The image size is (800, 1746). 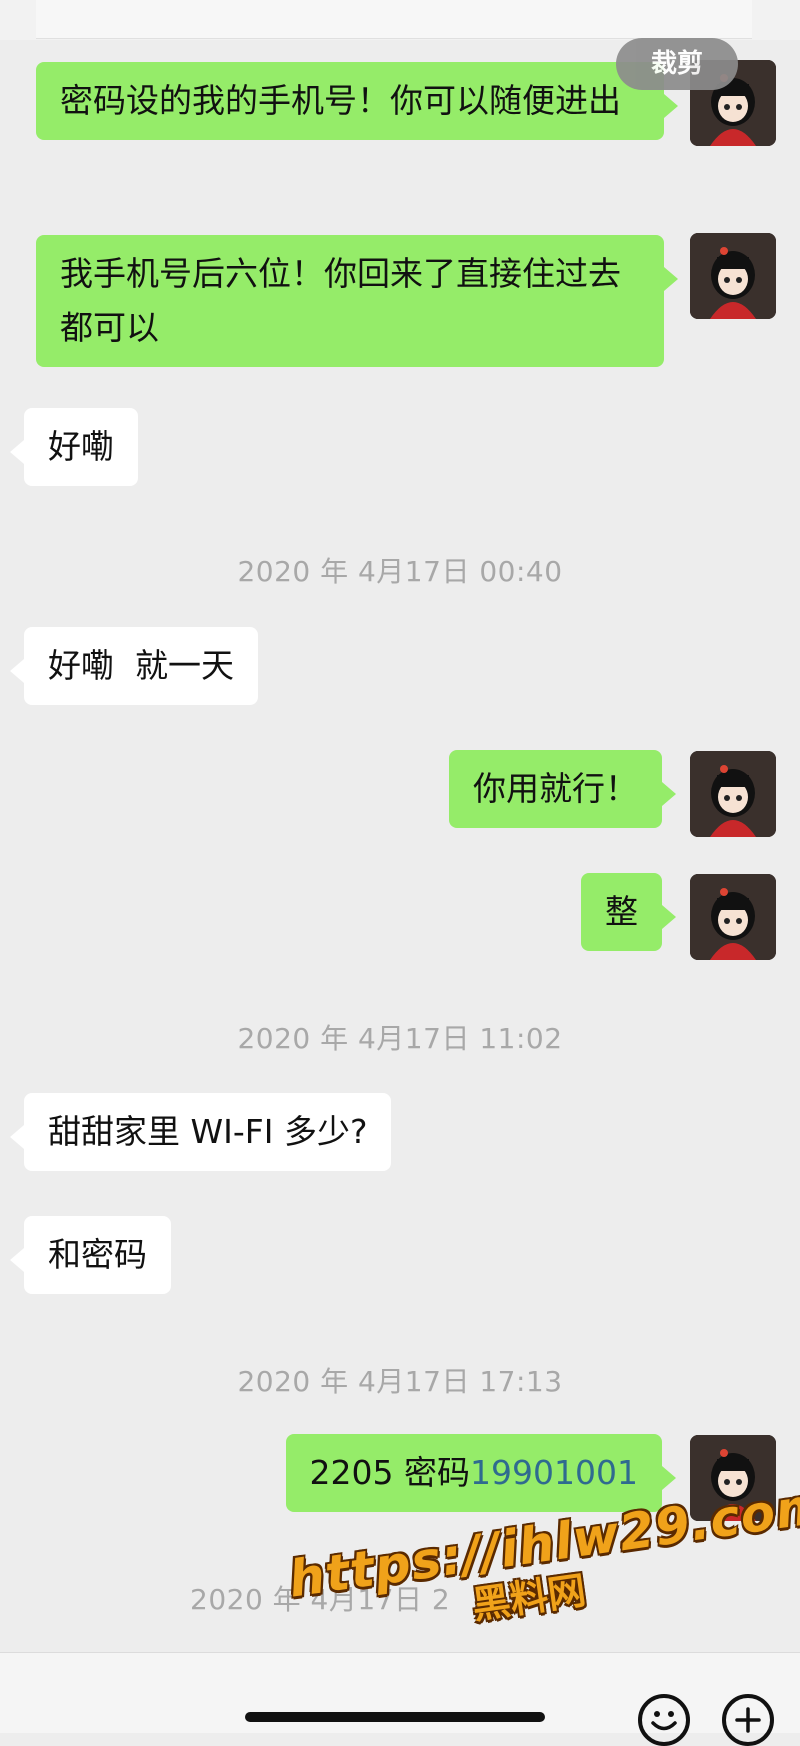 What do you see at coordinates (400, 1038) in the screenshot?
I see `message-timestamp: 2020 年 4月17日 11:02` at bounding box center [400, 1038].